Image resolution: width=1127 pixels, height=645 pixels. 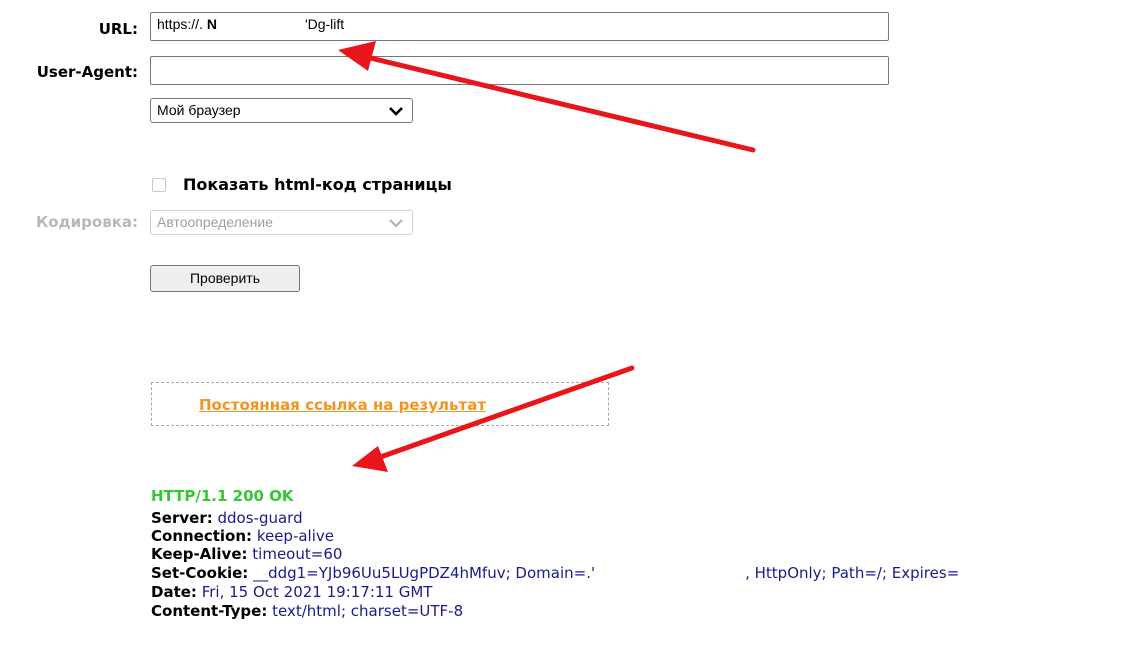 I want to click on header-value-tail: , HttpOnly; Path=/; Expires=, so click(x=852, y=573).